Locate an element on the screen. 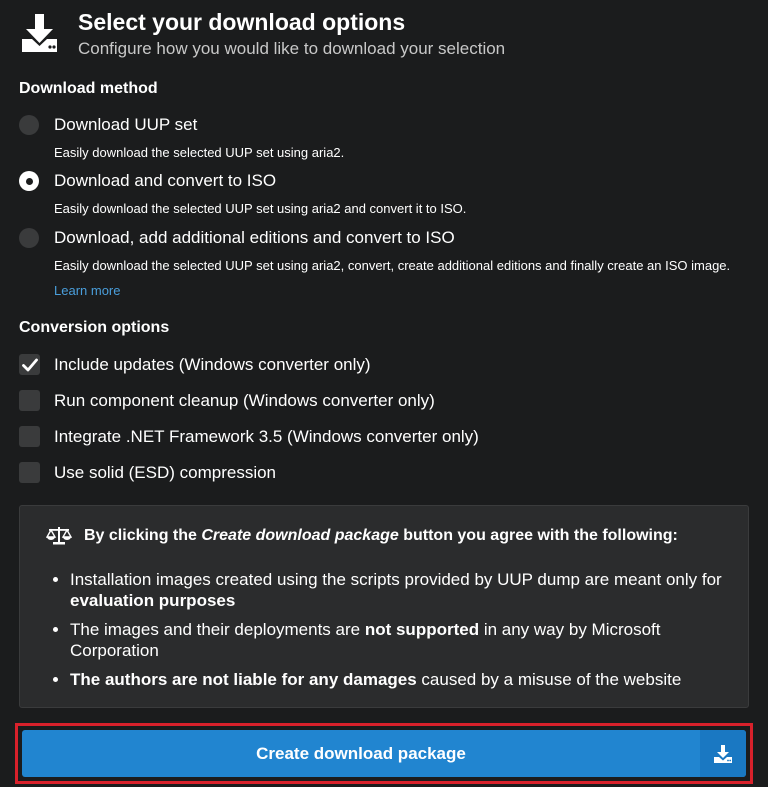 The width and height of the screenshot is (768, 787). page-title: Select your download options is located at coordinates (242, 22).